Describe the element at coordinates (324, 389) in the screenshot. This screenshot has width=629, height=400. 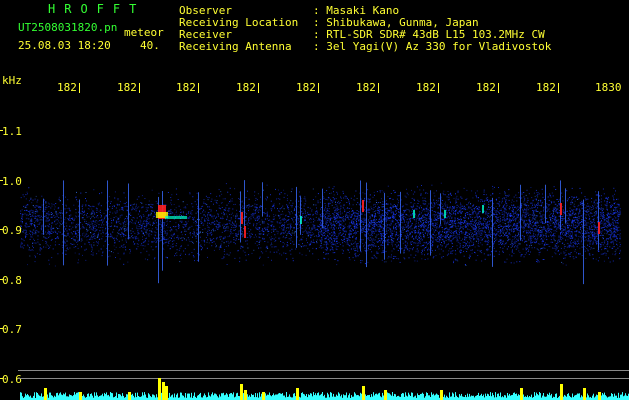
I see `echo-histogram` at that location.